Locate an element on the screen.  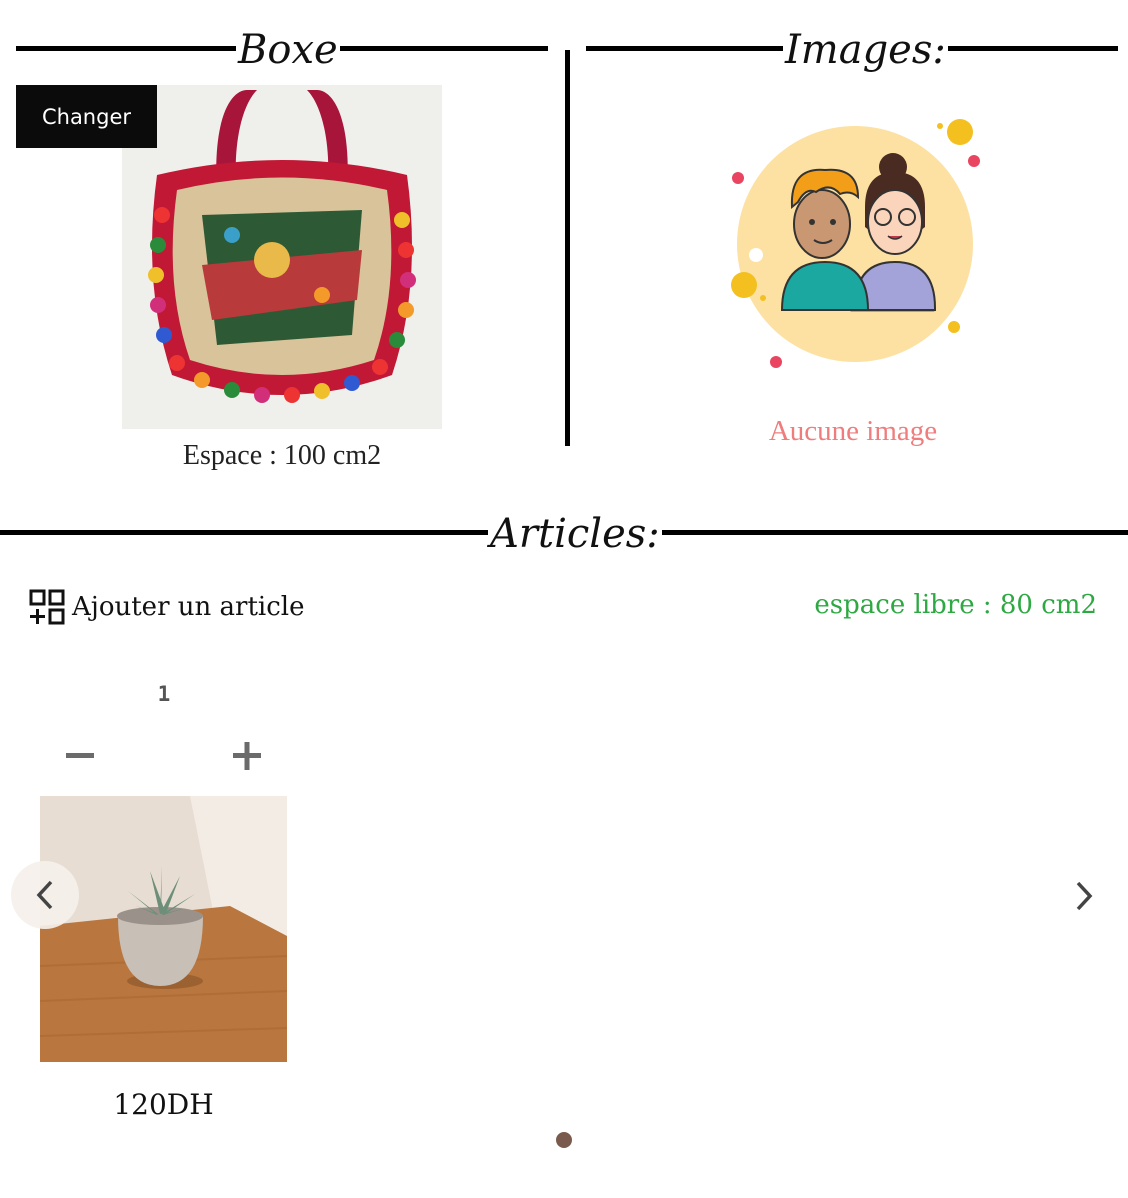
box-product-image is located at coordinates (282, 257).